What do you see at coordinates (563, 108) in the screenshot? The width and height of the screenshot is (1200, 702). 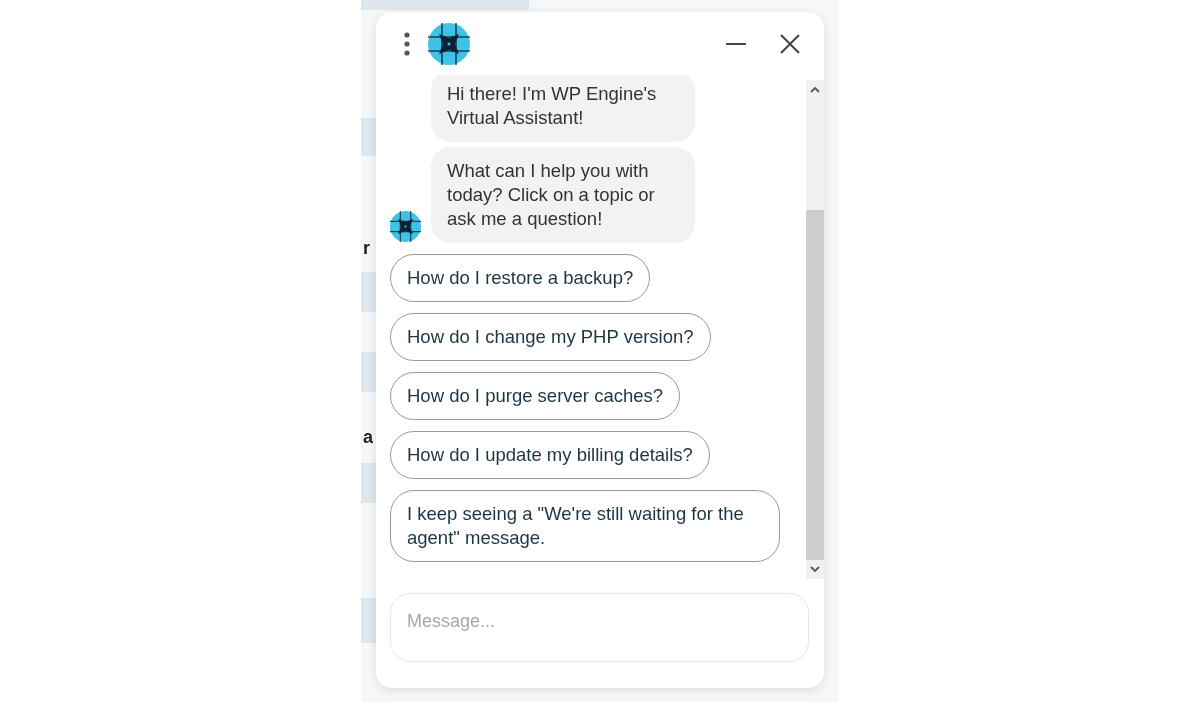 I see `message-bubble: Hi there! I'm WP Engine's Virtual Assistant!` at bounding box center [563, 108].